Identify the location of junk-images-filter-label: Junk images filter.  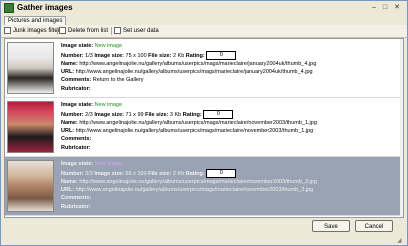
(36, 31).